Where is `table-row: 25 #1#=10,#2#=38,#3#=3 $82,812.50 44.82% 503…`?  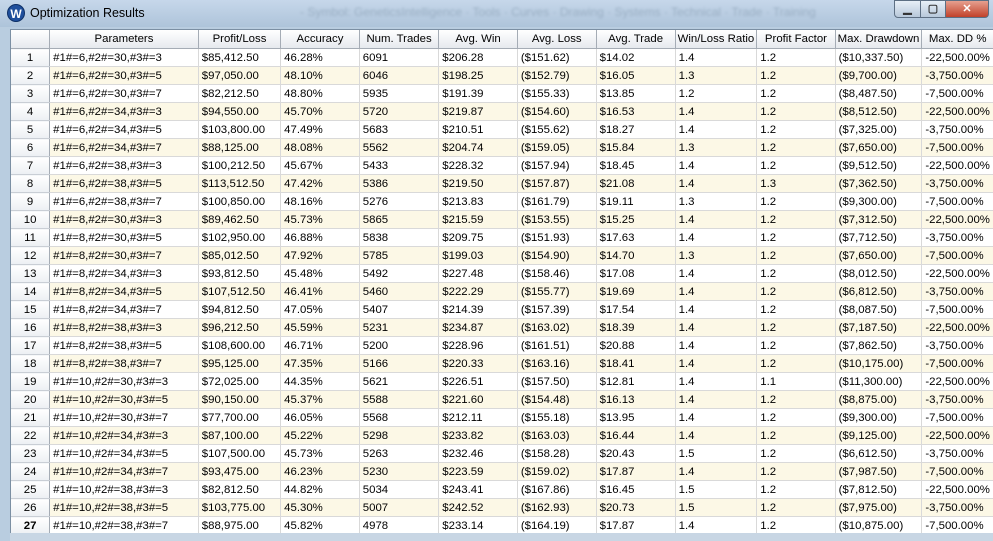
table-row: 25 #1#=10,#2#=38,#3#=3 $82,812.50 44.82% 503… is located at coordinates (502, 489).